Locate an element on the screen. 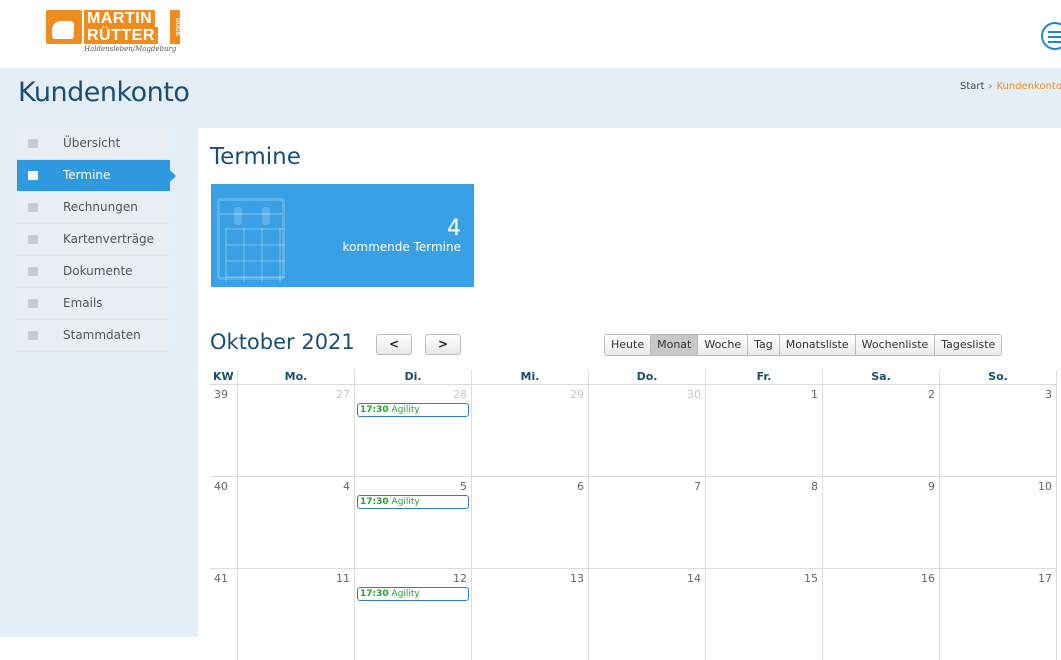 The width and height of the screenshot is (1061, 660). calendar-day-cell: 28 17:30 Agility is located at coordinates (413, 430).